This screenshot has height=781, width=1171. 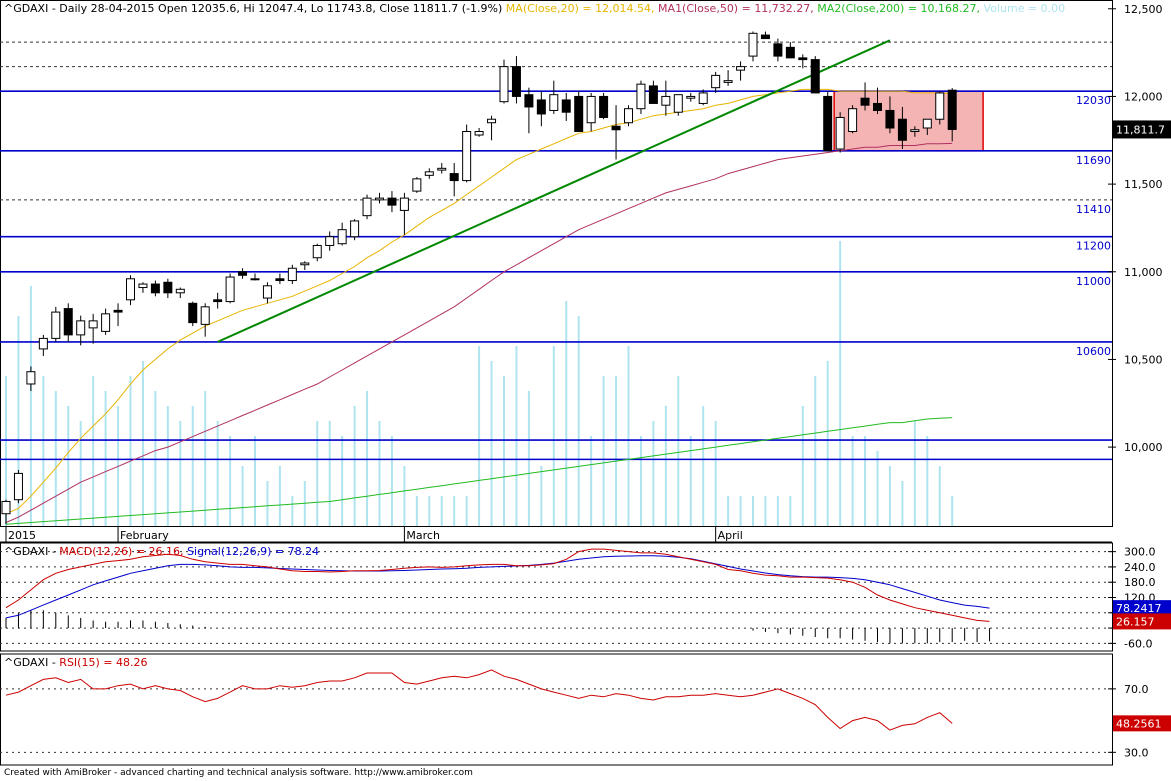 What do you see at coordinates (1093, 351) in the screenshot?
I see `level-label: 10600` at bounding box center [1093, 351].